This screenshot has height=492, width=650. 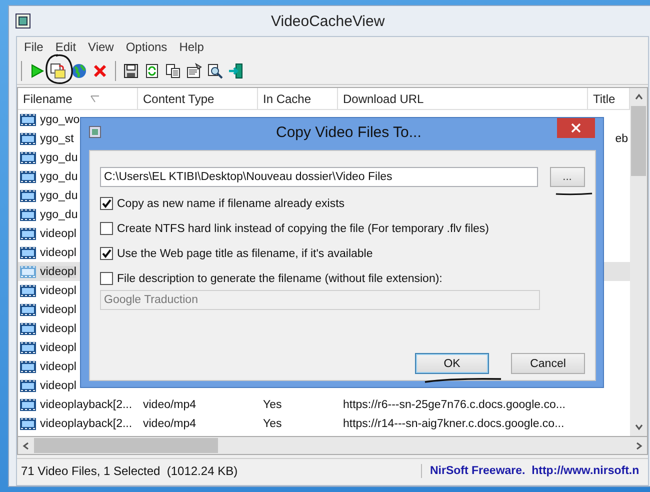 What do you see at coordinates (219, 471) in the screenshot?
I see `status-text: 71 Video Files, 1 Selected (1012.24 KB)` at bounding box center [219, 471].